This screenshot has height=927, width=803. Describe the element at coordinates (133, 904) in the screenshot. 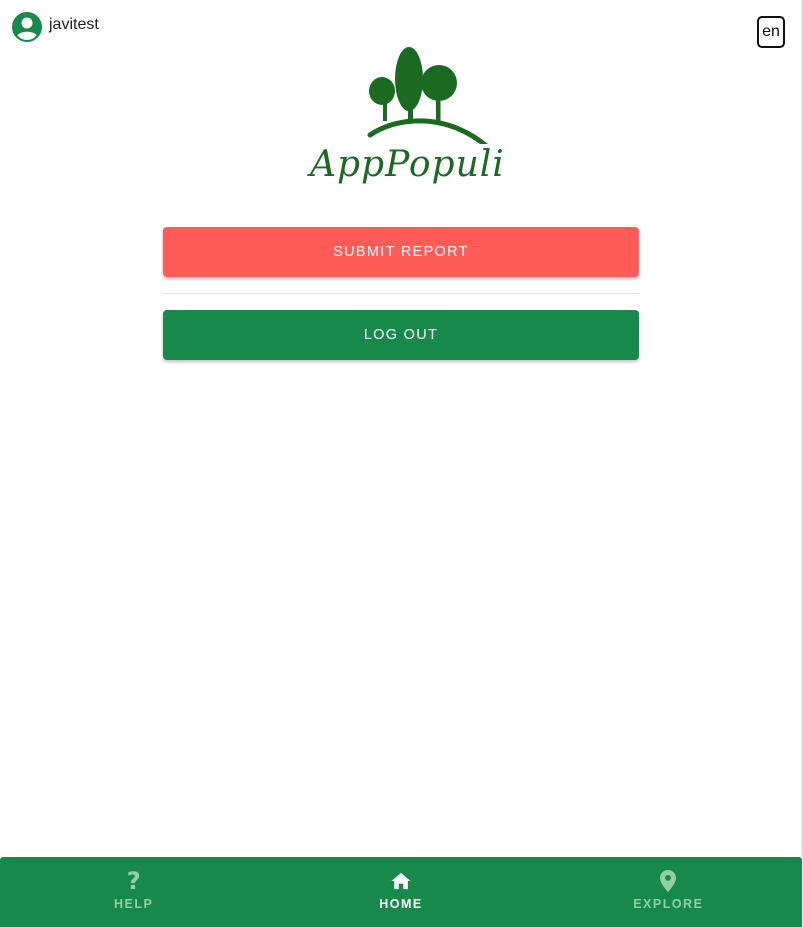

I see `nav-label-help: HELP` at that location.